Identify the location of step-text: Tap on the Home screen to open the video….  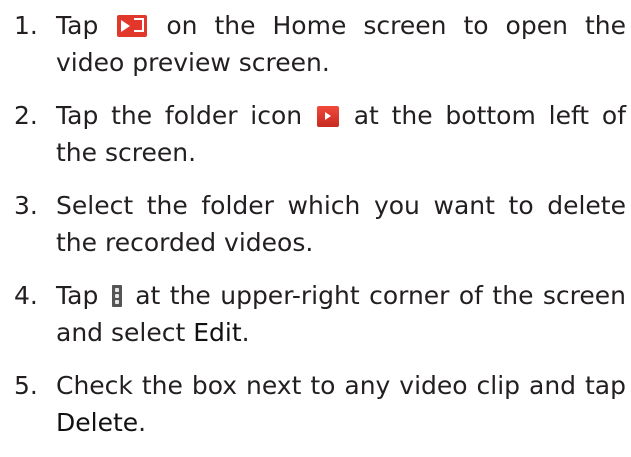
(341, 44).